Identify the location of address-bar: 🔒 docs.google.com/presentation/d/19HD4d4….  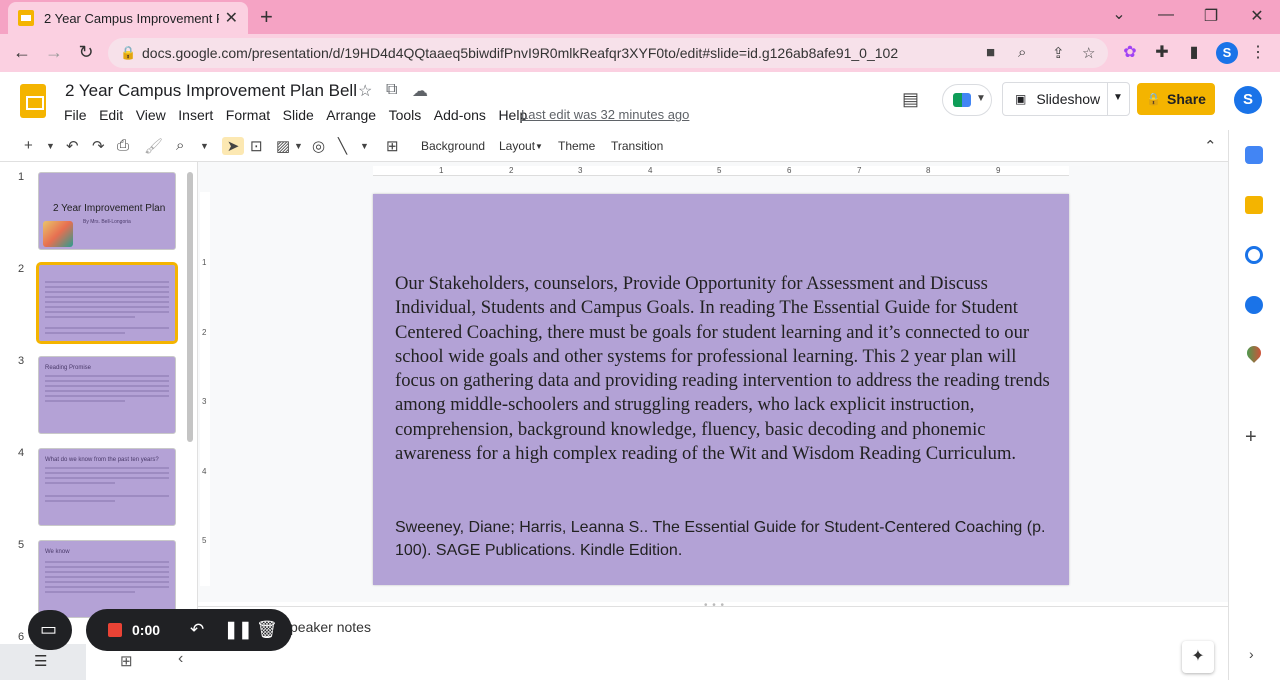
(608, 53).